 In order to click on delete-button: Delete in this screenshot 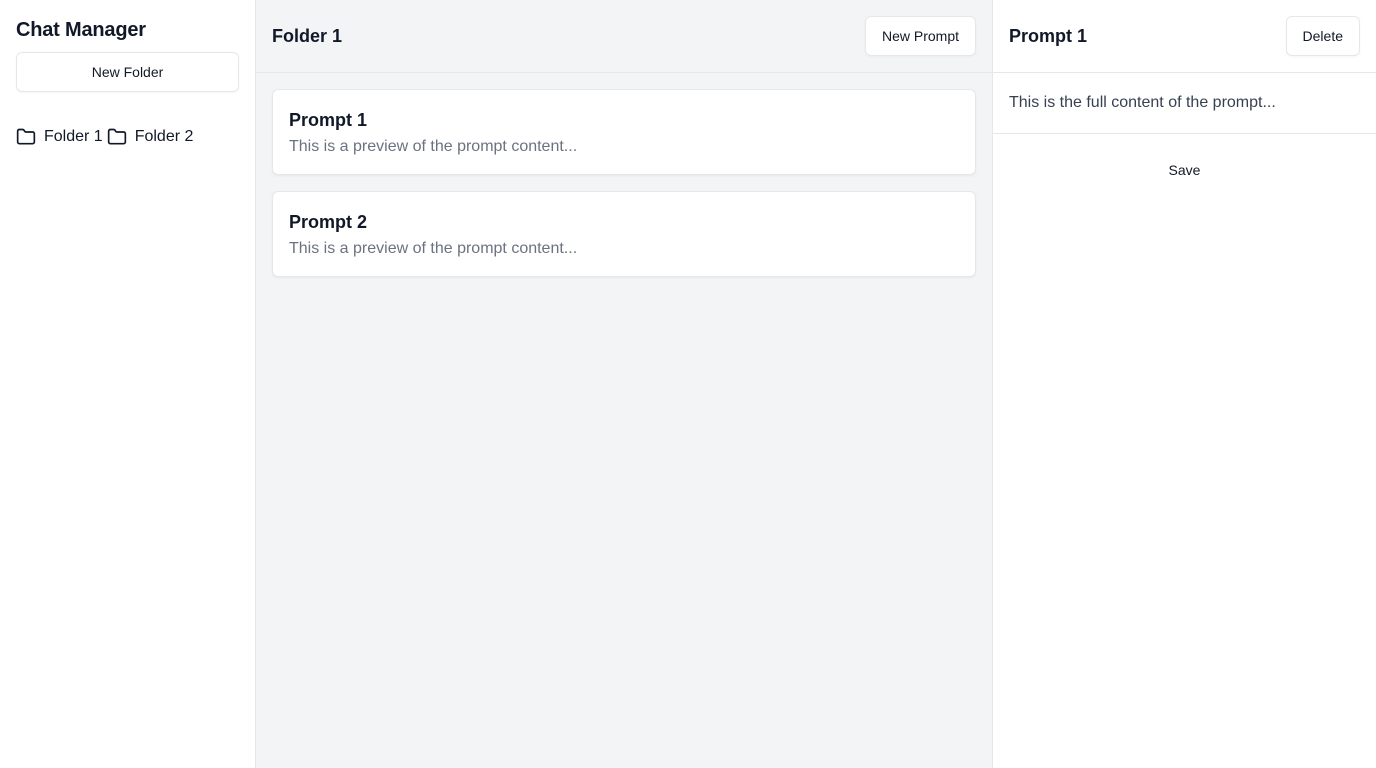, I will do `click(1322, 36)`.